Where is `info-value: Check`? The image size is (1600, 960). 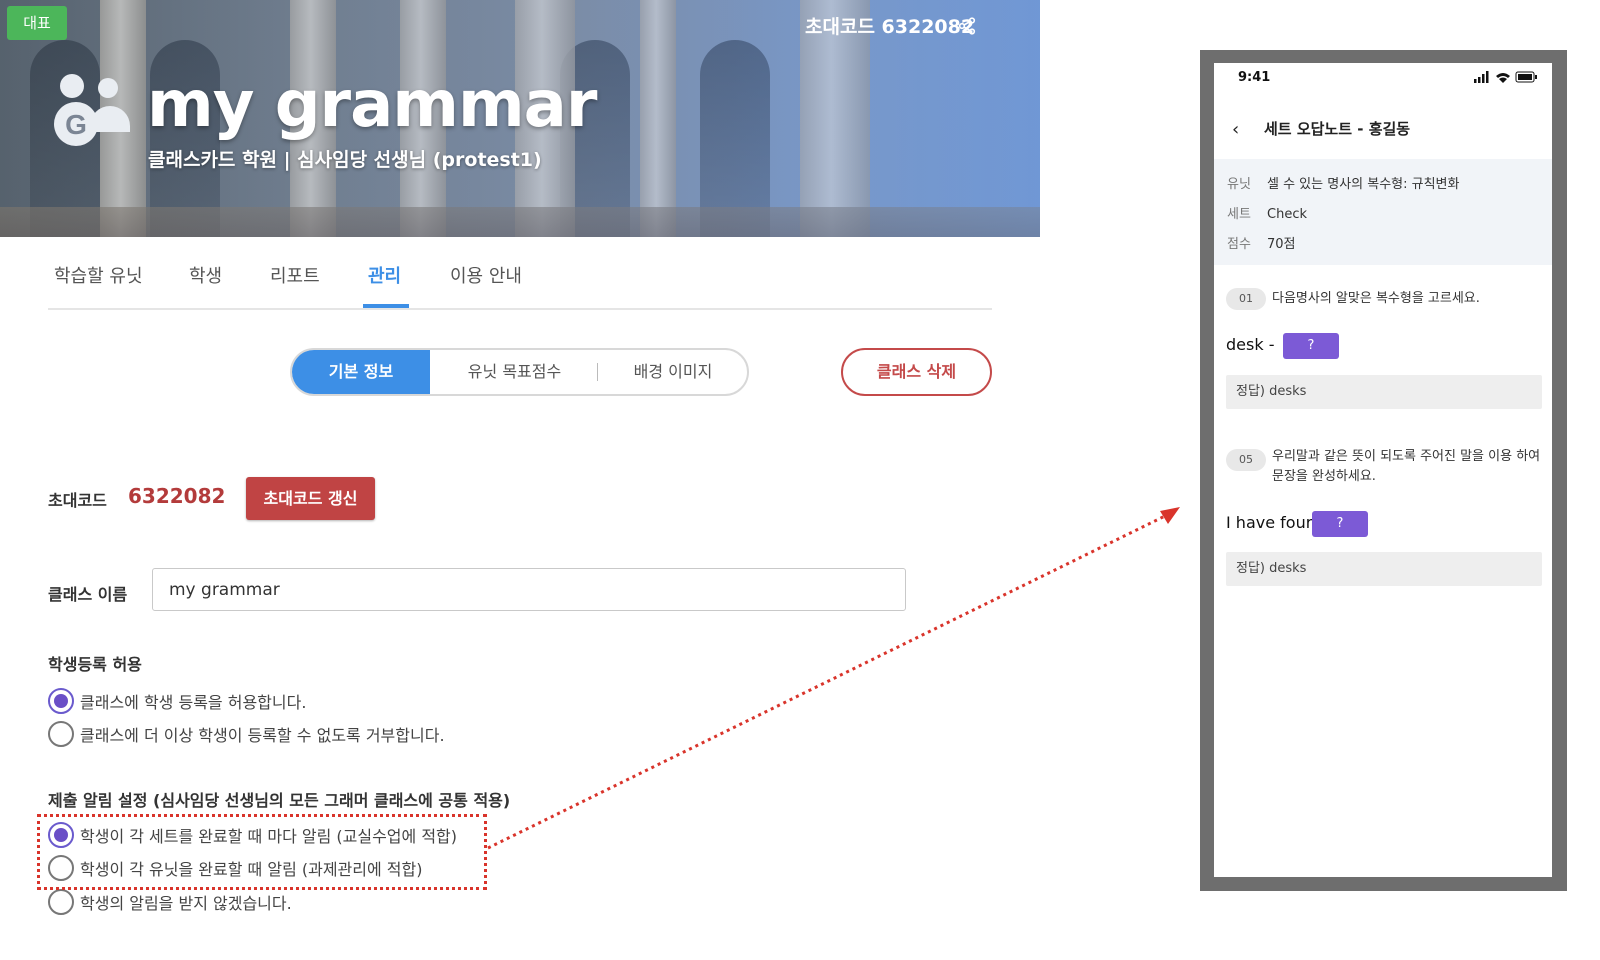 info-value: Check is located at coordinates (1287, 214).